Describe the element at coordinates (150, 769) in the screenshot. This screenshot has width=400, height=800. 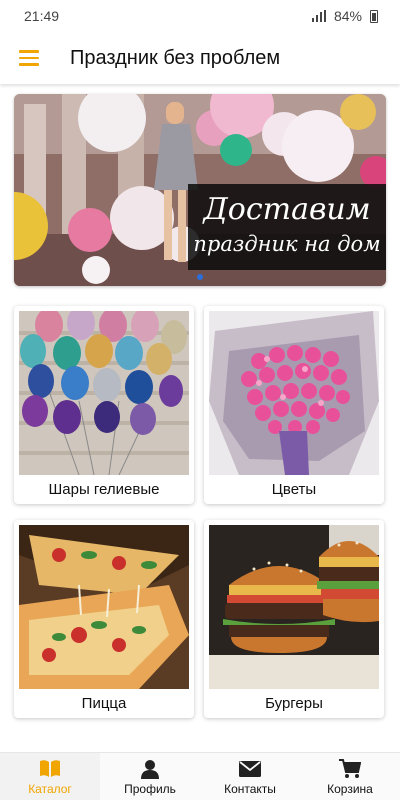
I see `person-icon` at that location.